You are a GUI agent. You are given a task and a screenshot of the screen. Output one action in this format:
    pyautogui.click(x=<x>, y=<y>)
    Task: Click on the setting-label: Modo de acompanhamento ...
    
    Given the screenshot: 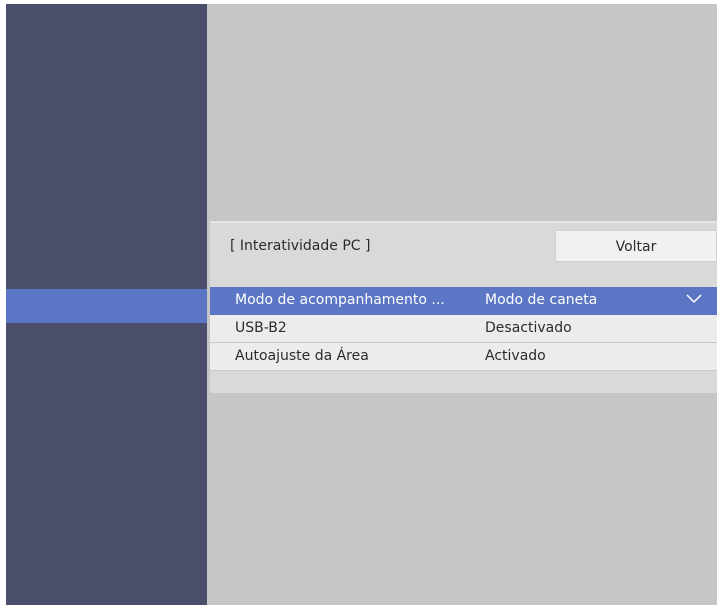 What is the action you would take?
    pyautogui.click(x=340, y=300)
    